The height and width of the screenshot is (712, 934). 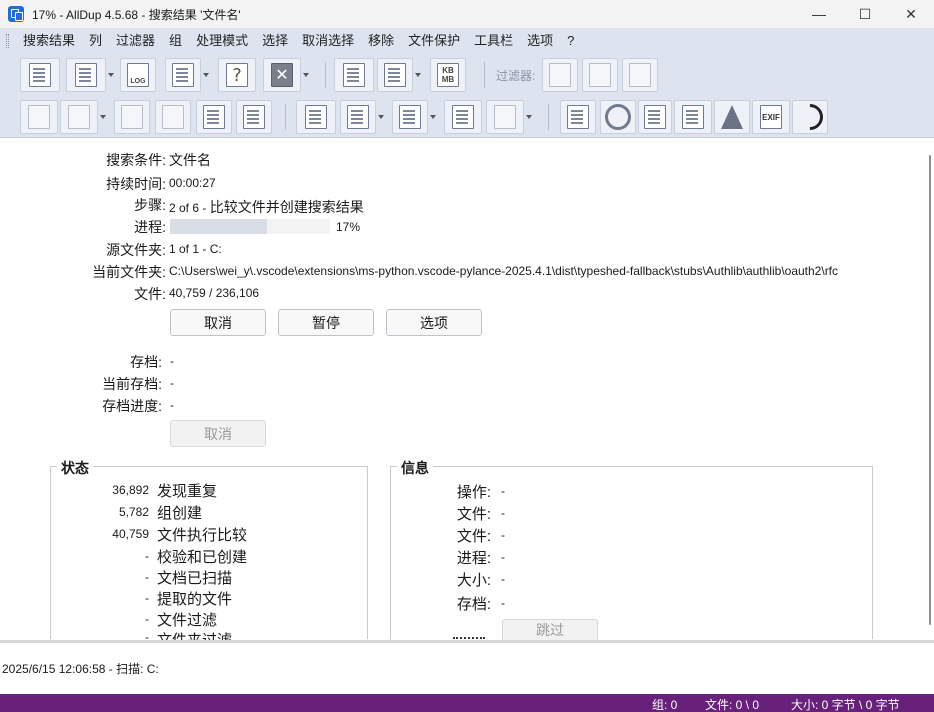 I want to click on text-viewer-button, so click(x=578, y=117).